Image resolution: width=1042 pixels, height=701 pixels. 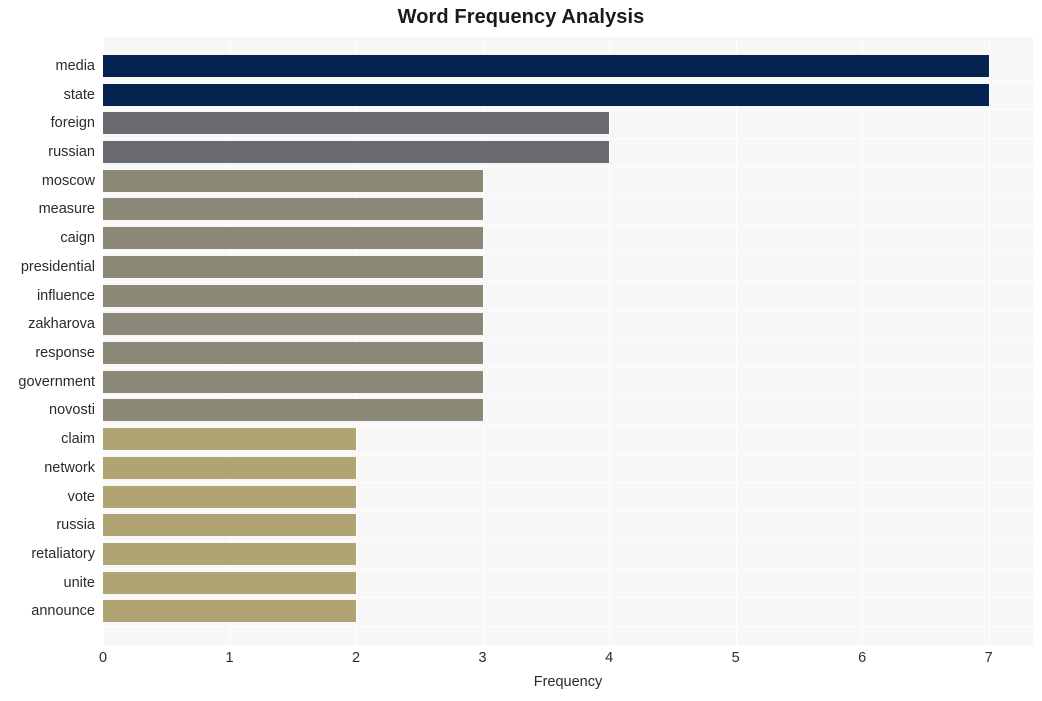 I want to click on y-axis-tick-label: moscow, so click(x=68, y=180).